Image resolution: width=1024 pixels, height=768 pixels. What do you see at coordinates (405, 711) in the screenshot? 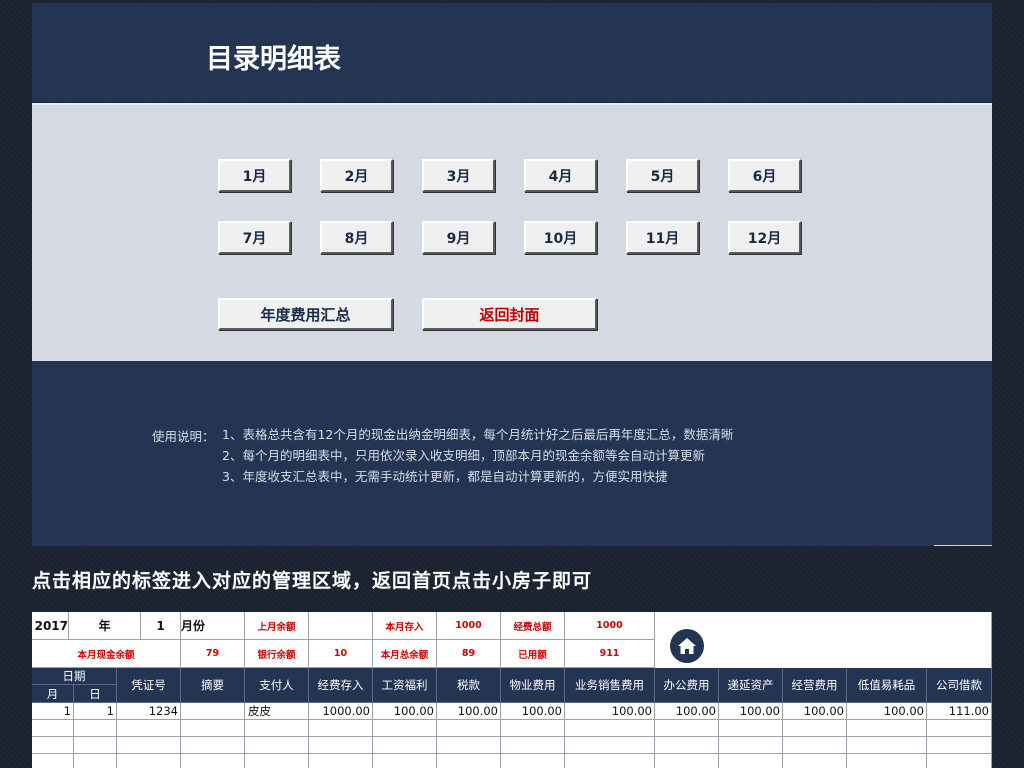
I see `row1-wages: 100.00` at bounding box center [405, 711].